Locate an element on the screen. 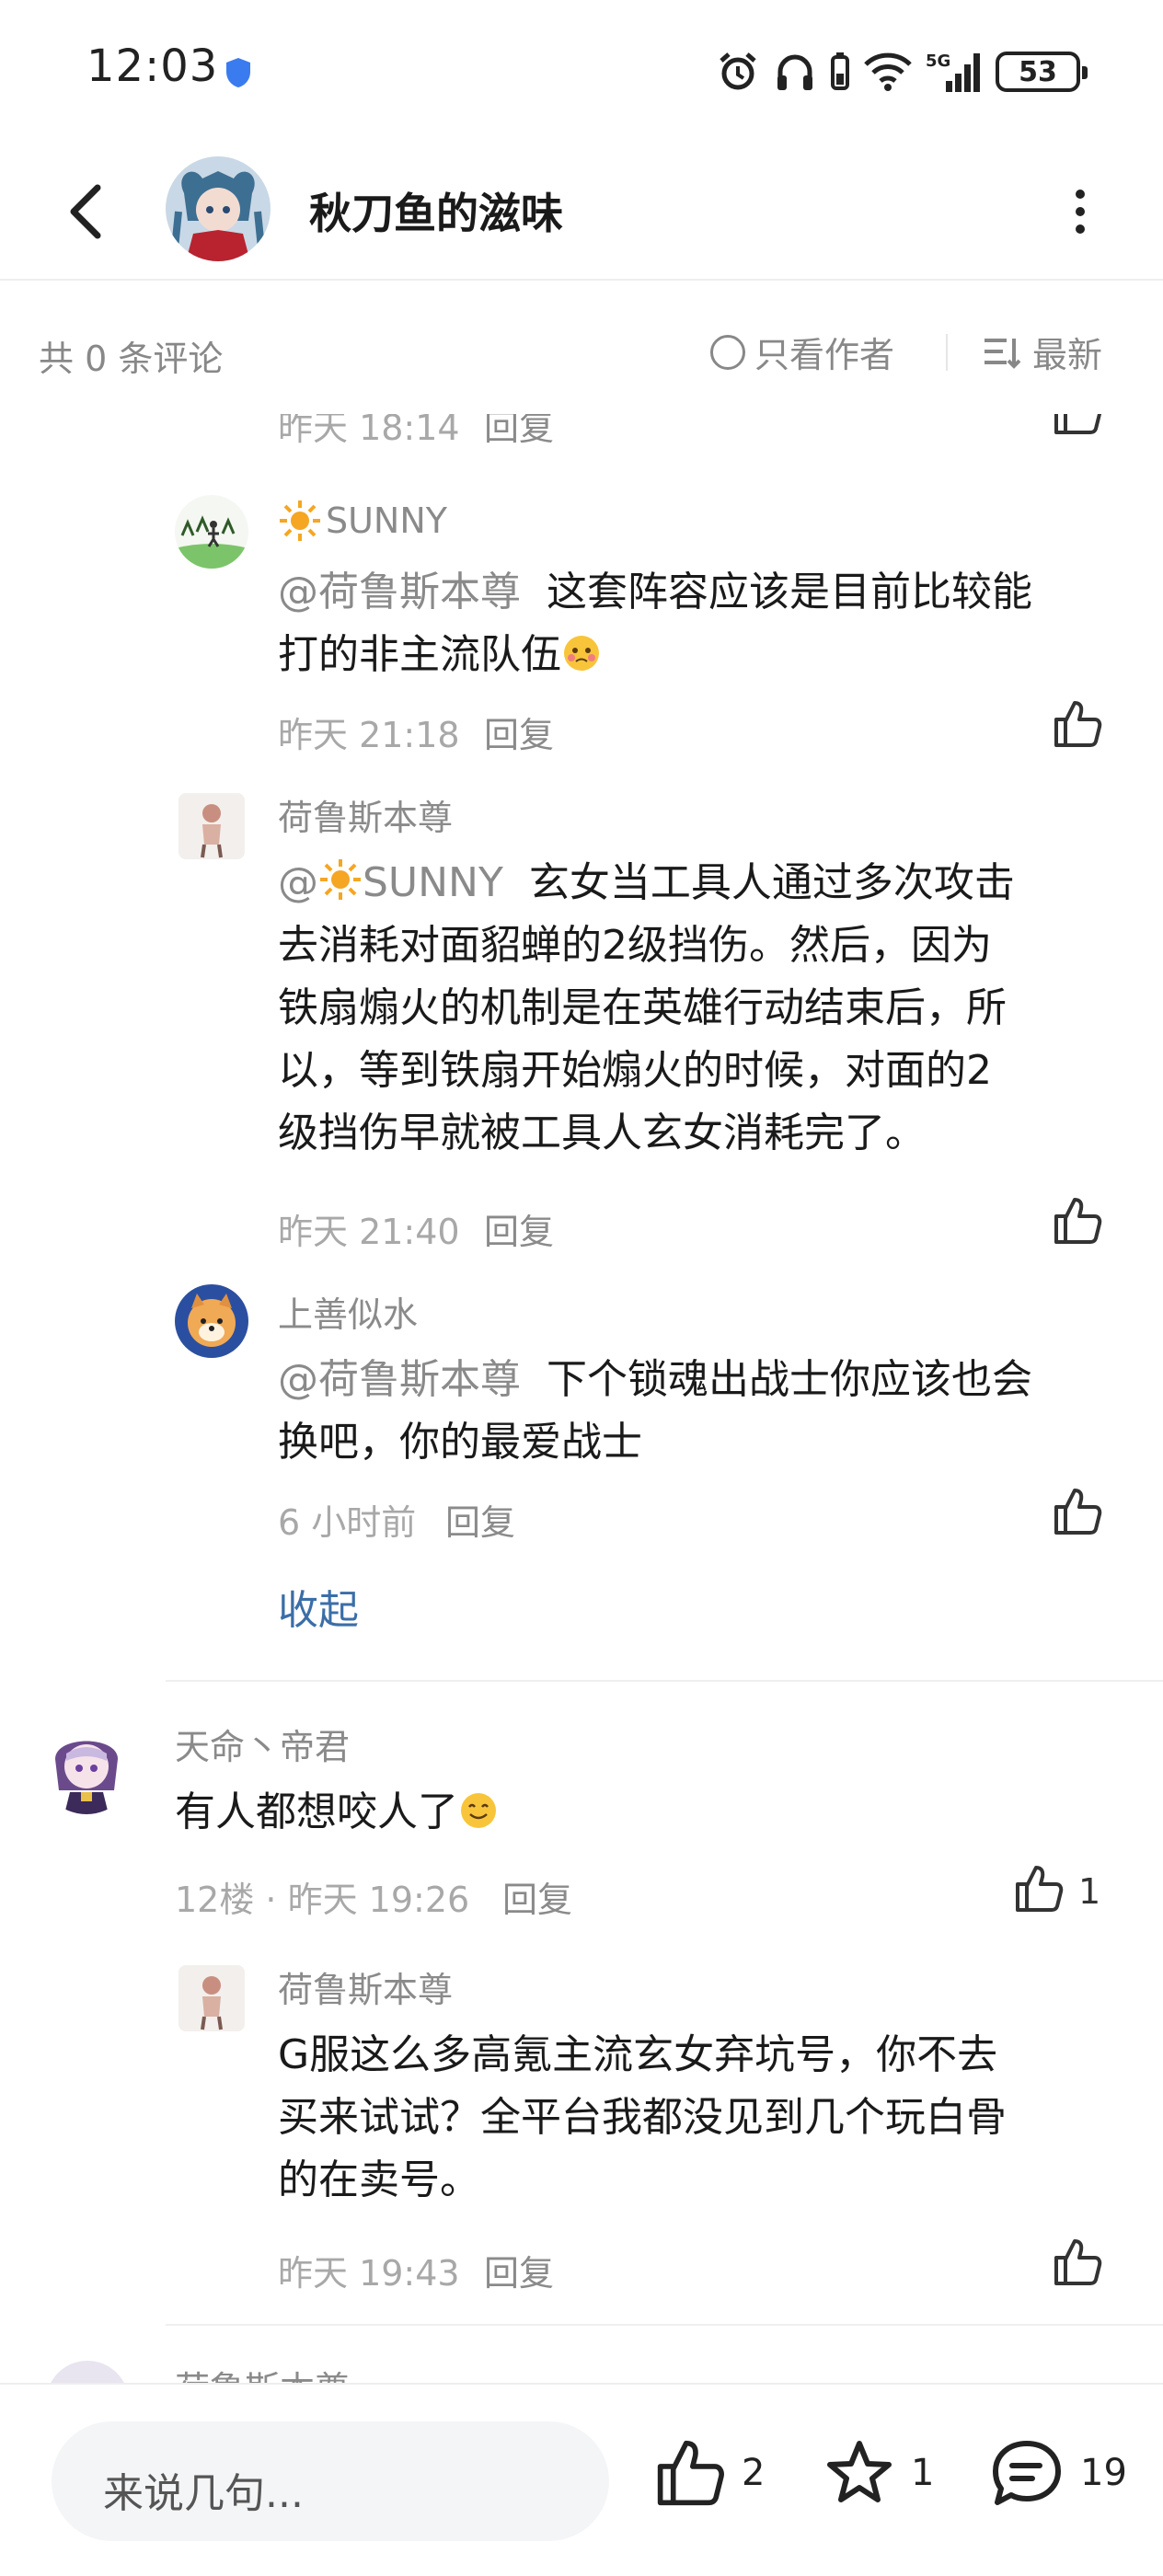 The width and height of the screenshot is (1163, 2576). comment-bubble-icon is located at coordinates (1027, 2473).